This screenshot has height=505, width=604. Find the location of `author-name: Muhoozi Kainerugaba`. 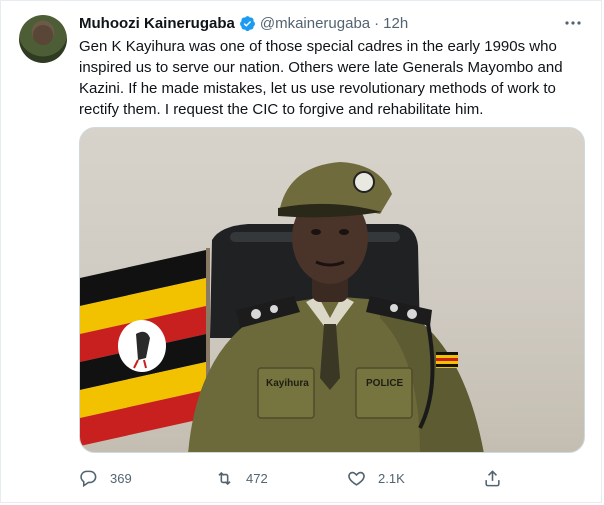

author-name: Muhoozi Kainerugaba is located at coordinates (157, 23).